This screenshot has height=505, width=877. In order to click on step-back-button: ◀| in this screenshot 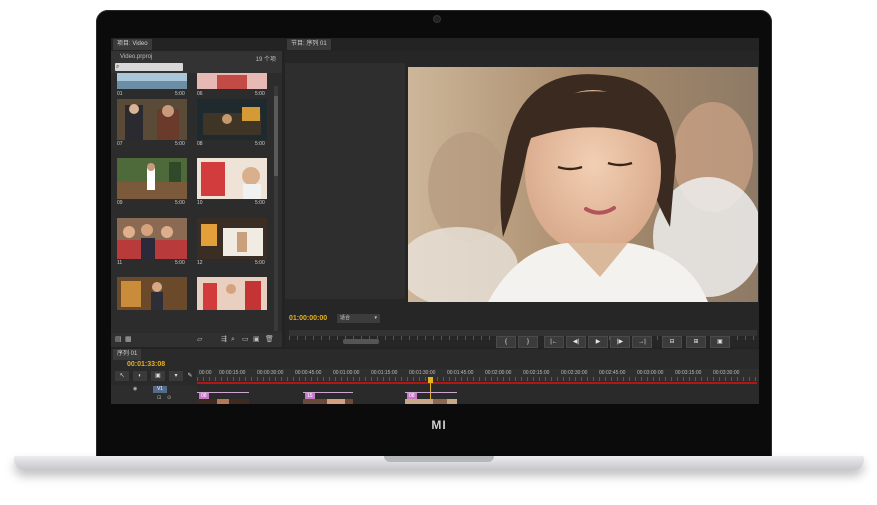, I will do `click(576, 342)`.